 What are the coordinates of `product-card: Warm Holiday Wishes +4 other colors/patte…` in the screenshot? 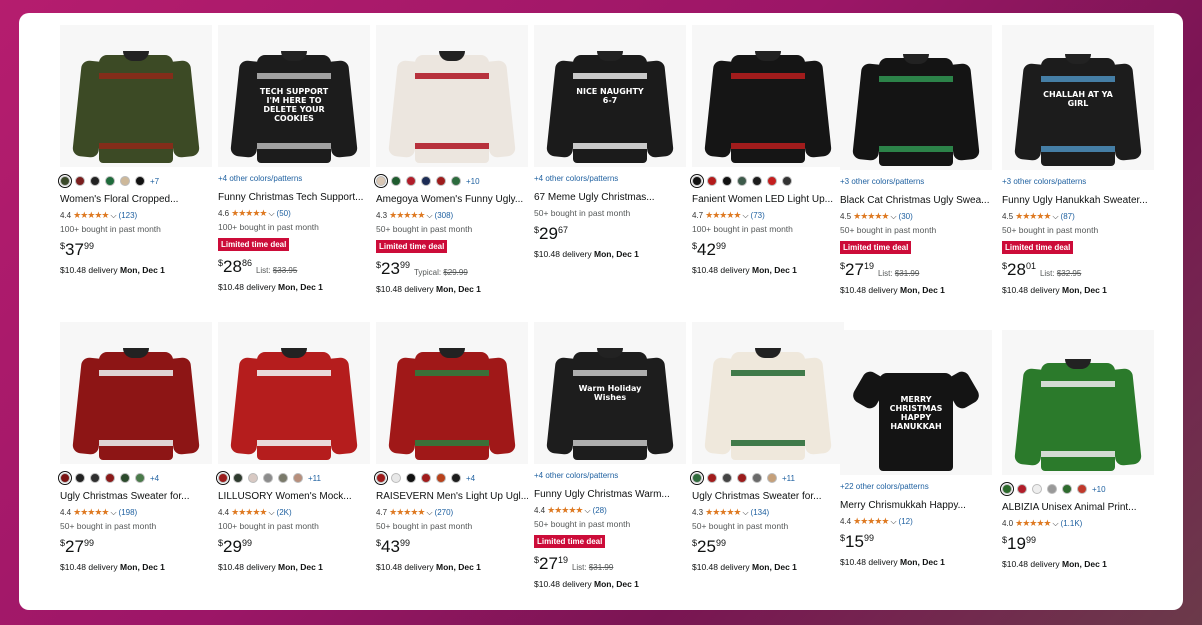 It's located at (610, 455).